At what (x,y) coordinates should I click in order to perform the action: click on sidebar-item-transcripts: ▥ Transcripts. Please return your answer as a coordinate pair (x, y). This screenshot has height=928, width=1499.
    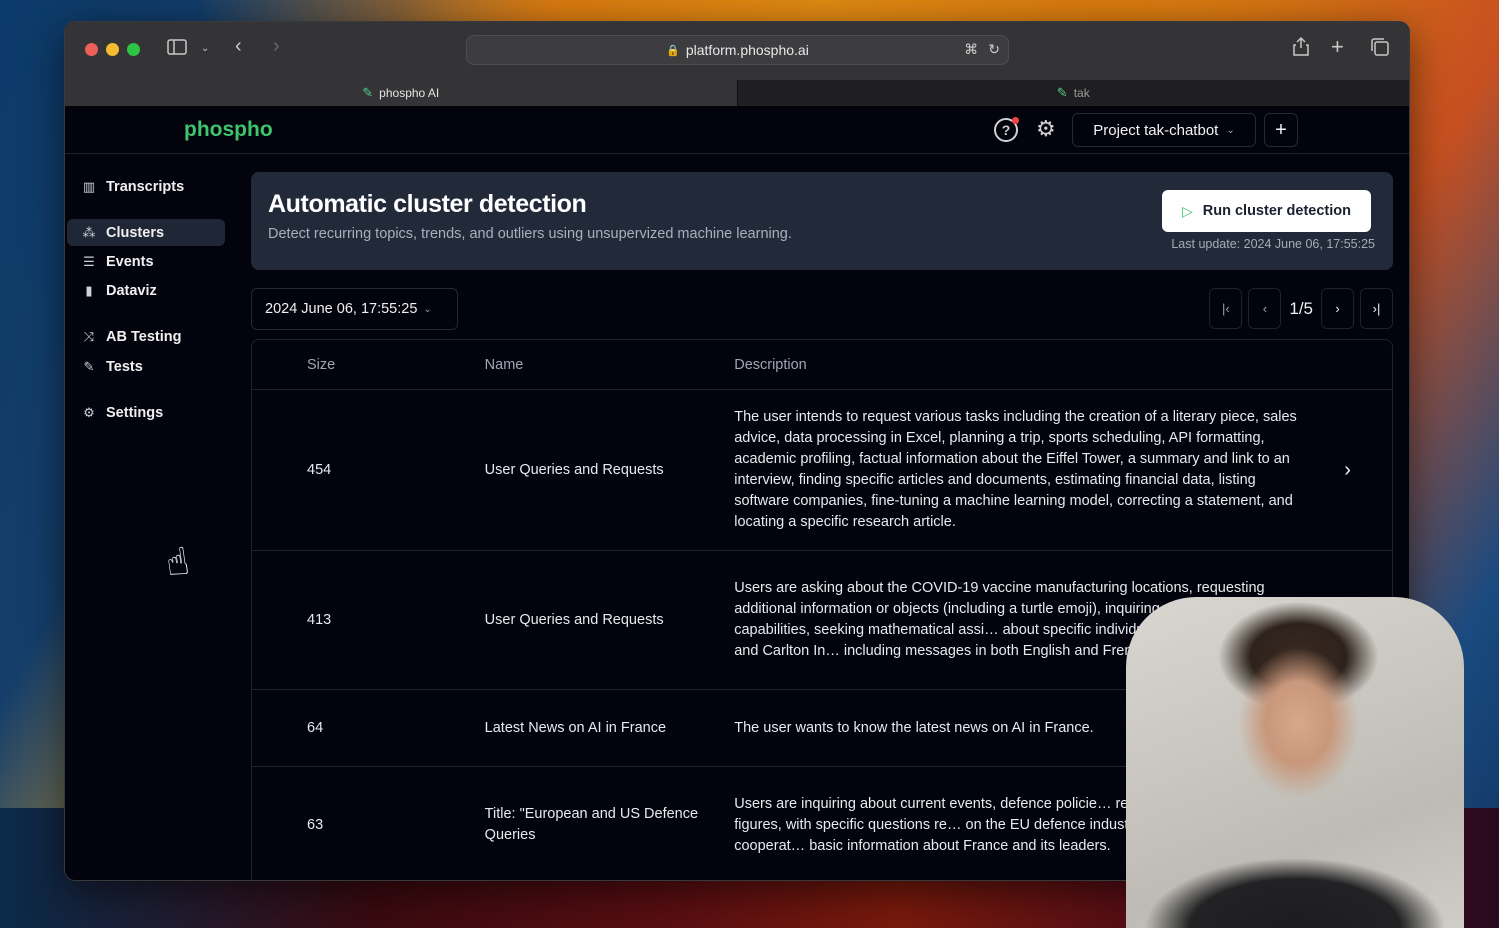
    Looking at the image, I should click on (146, 186).